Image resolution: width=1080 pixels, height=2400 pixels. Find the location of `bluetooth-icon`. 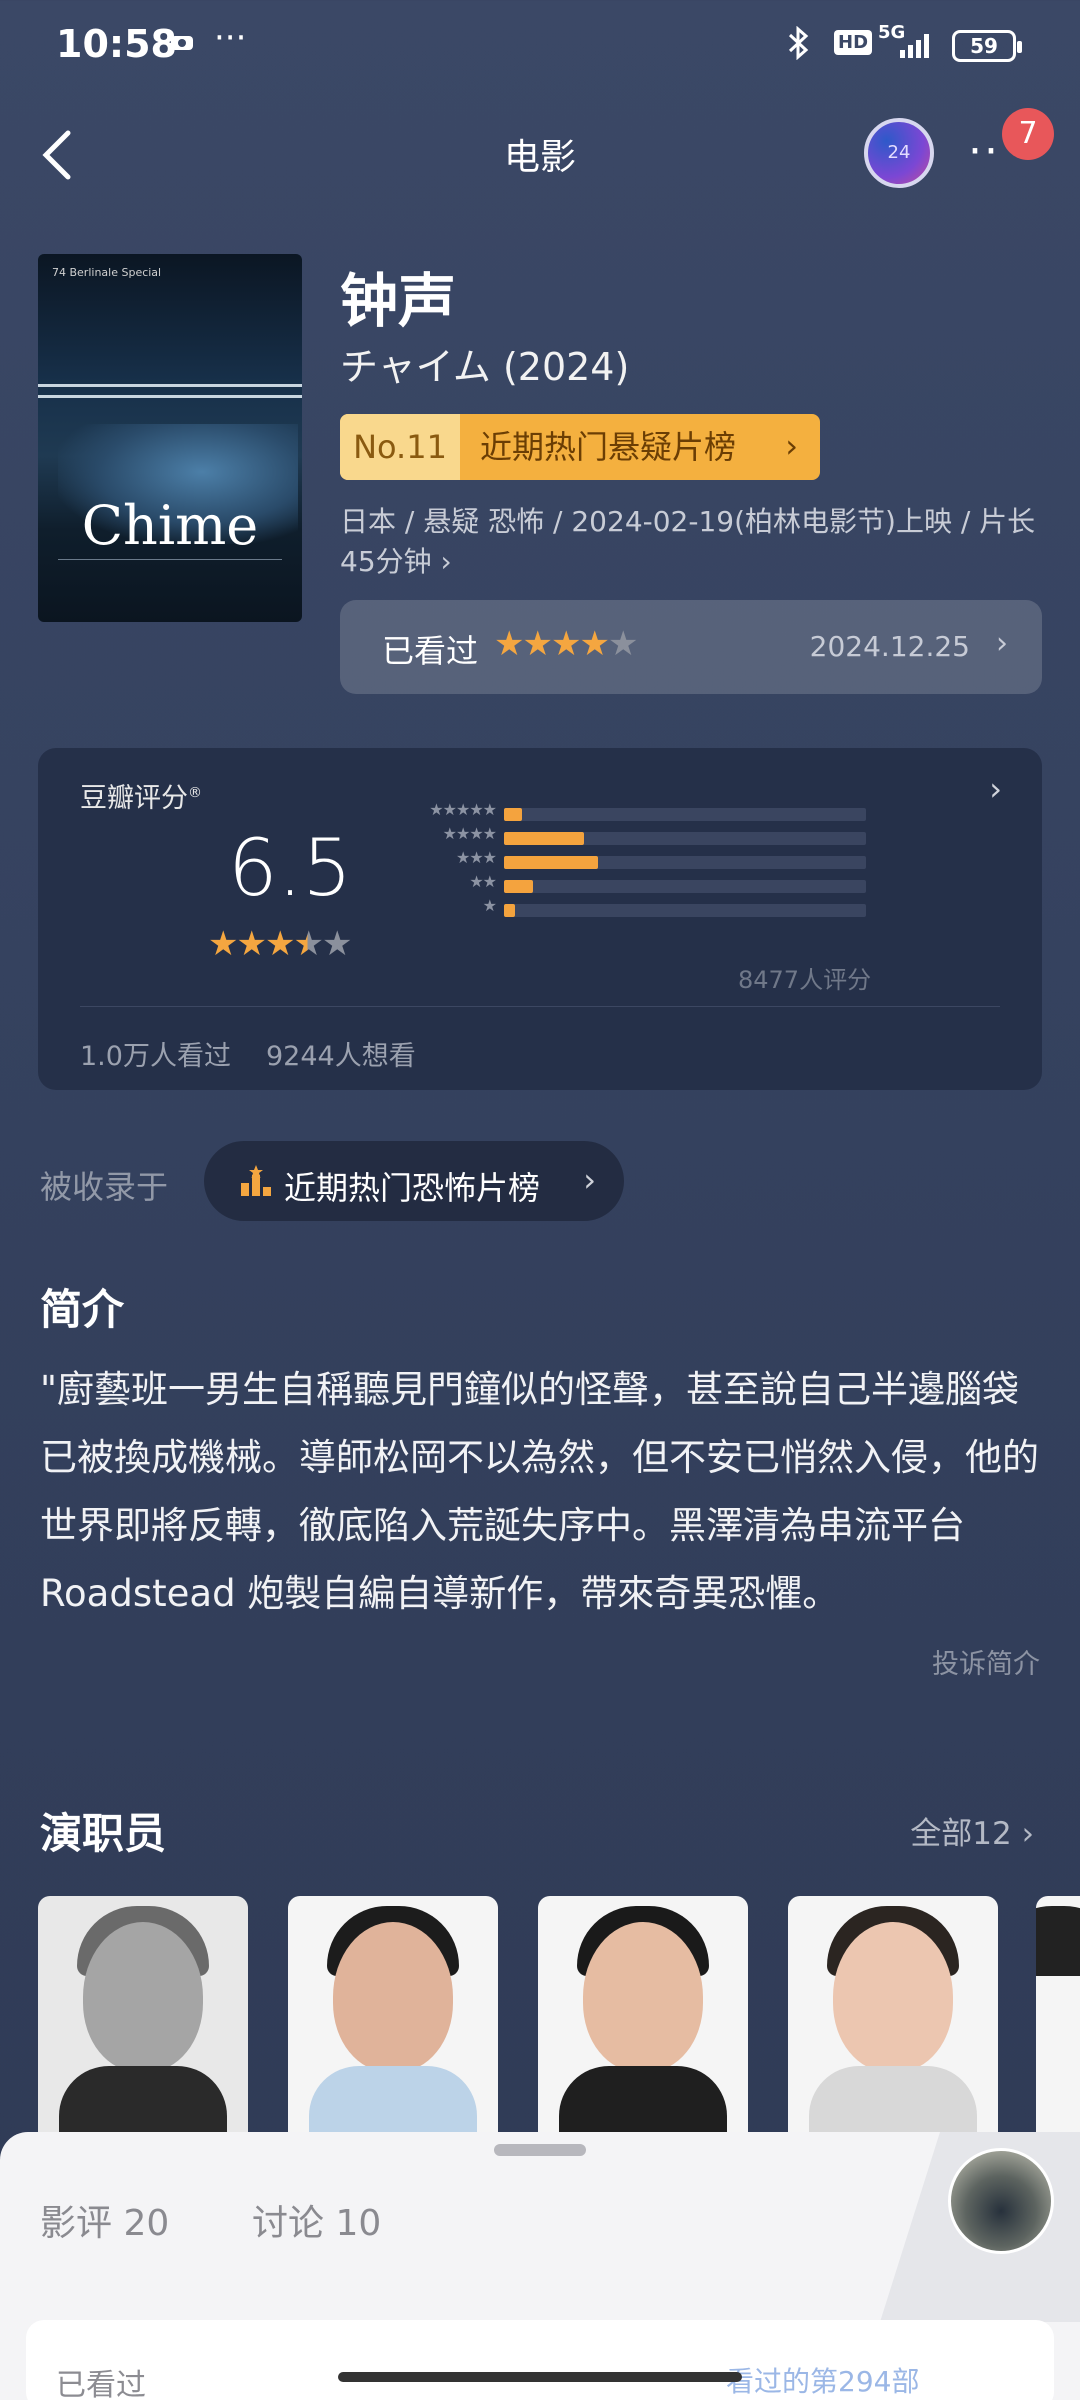

bluetooth-icon is located at coordinates (799, 46).